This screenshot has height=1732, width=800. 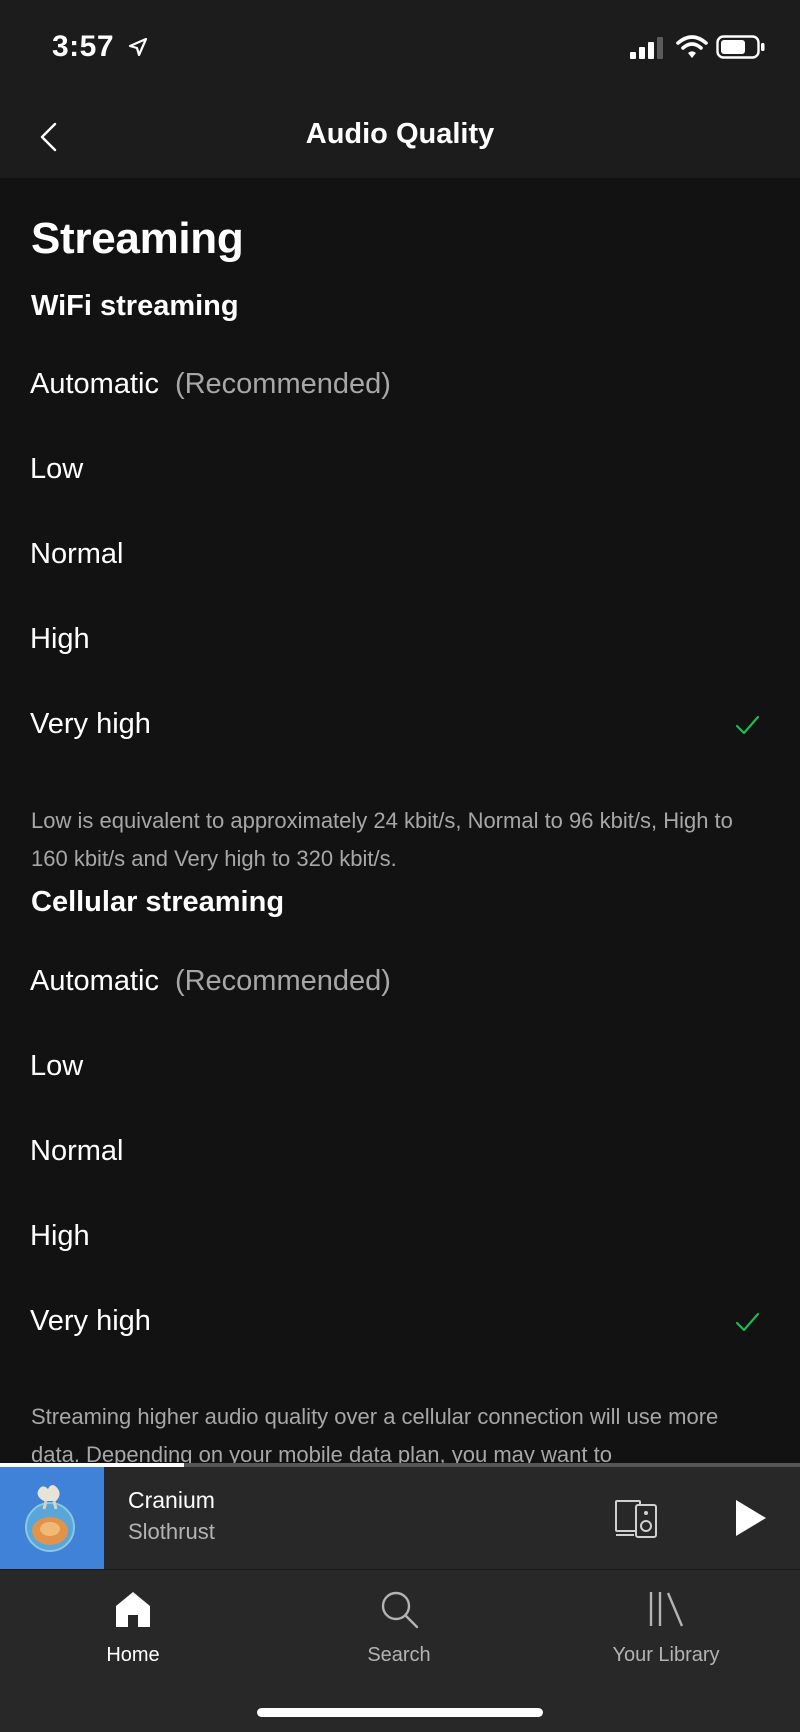 What do you see at coordinates (400, 726) in the screenshot?
I see `wifi-option-very-high: Very high` at bounding box center [400, 726].